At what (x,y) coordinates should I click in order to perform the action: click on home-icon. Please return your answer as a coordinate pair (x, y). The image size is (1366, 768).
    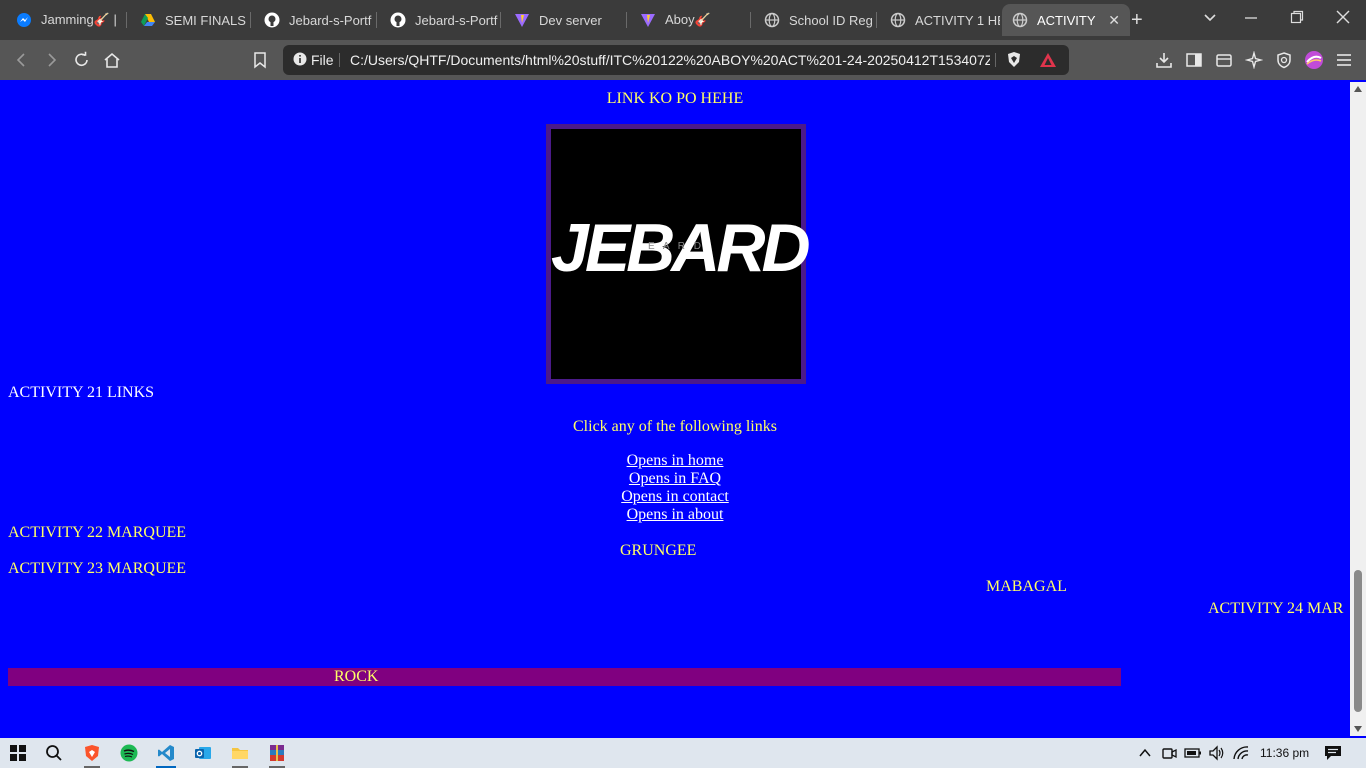
    Looking at the image, I should click on (112, 60).